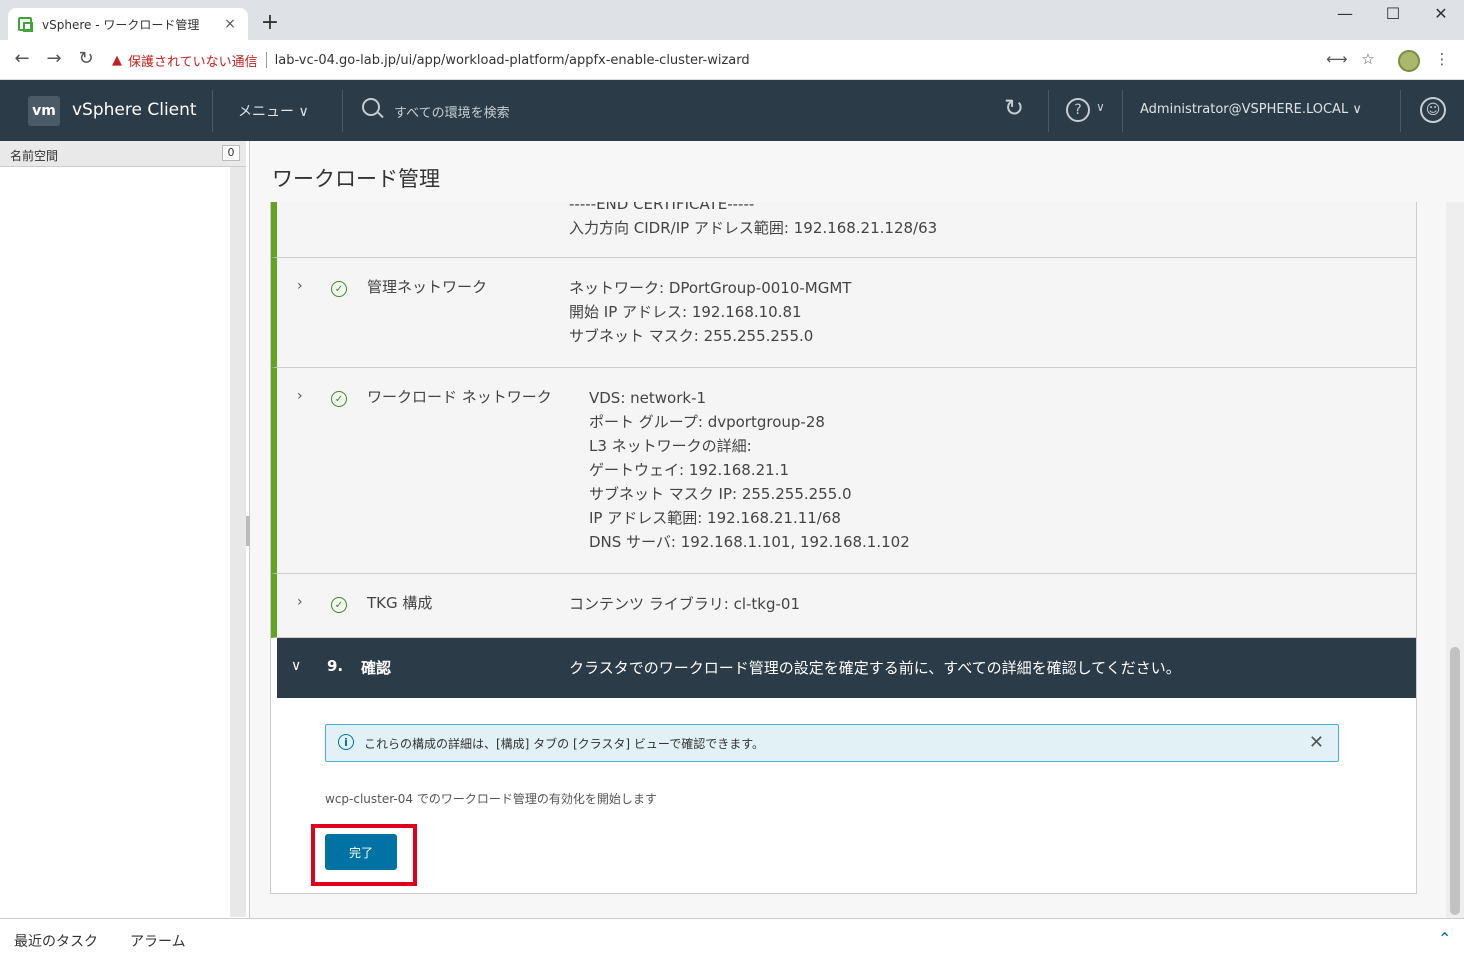 This screenshot has width=1464, height=960. Describe the element at coordinates (25, 24) in the screenshot. I see `vsphere-favicon-icon` at that location.